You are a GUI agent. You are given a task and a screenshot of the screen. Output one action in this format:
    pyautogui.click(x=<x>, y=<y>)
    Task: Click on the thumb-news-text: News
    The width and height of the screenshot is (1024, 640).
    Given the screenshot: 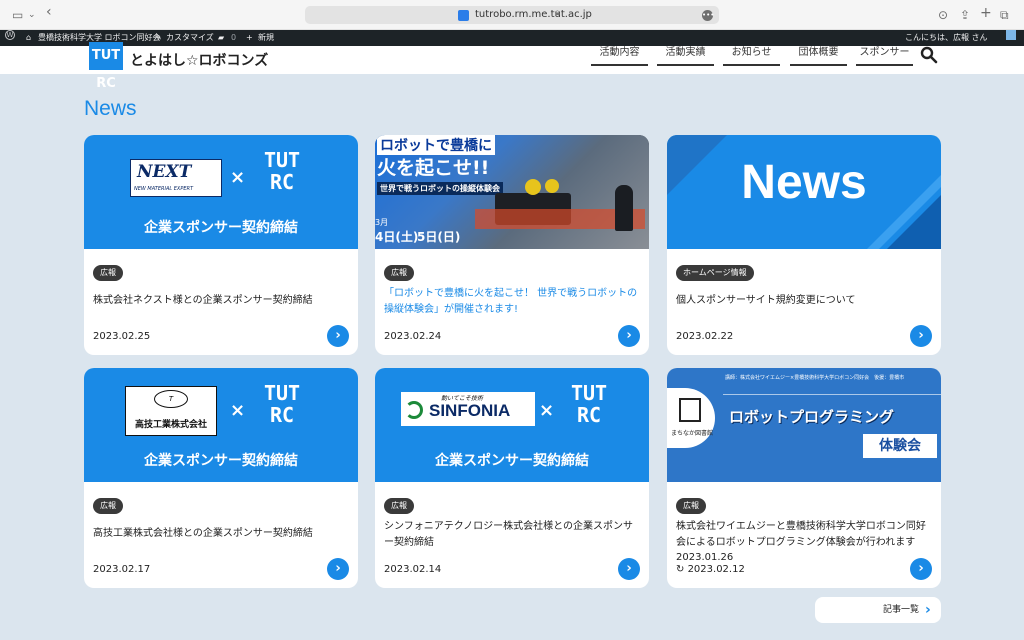 What is the action you would take?
    pyautogui.click(x=804, y=182)
    